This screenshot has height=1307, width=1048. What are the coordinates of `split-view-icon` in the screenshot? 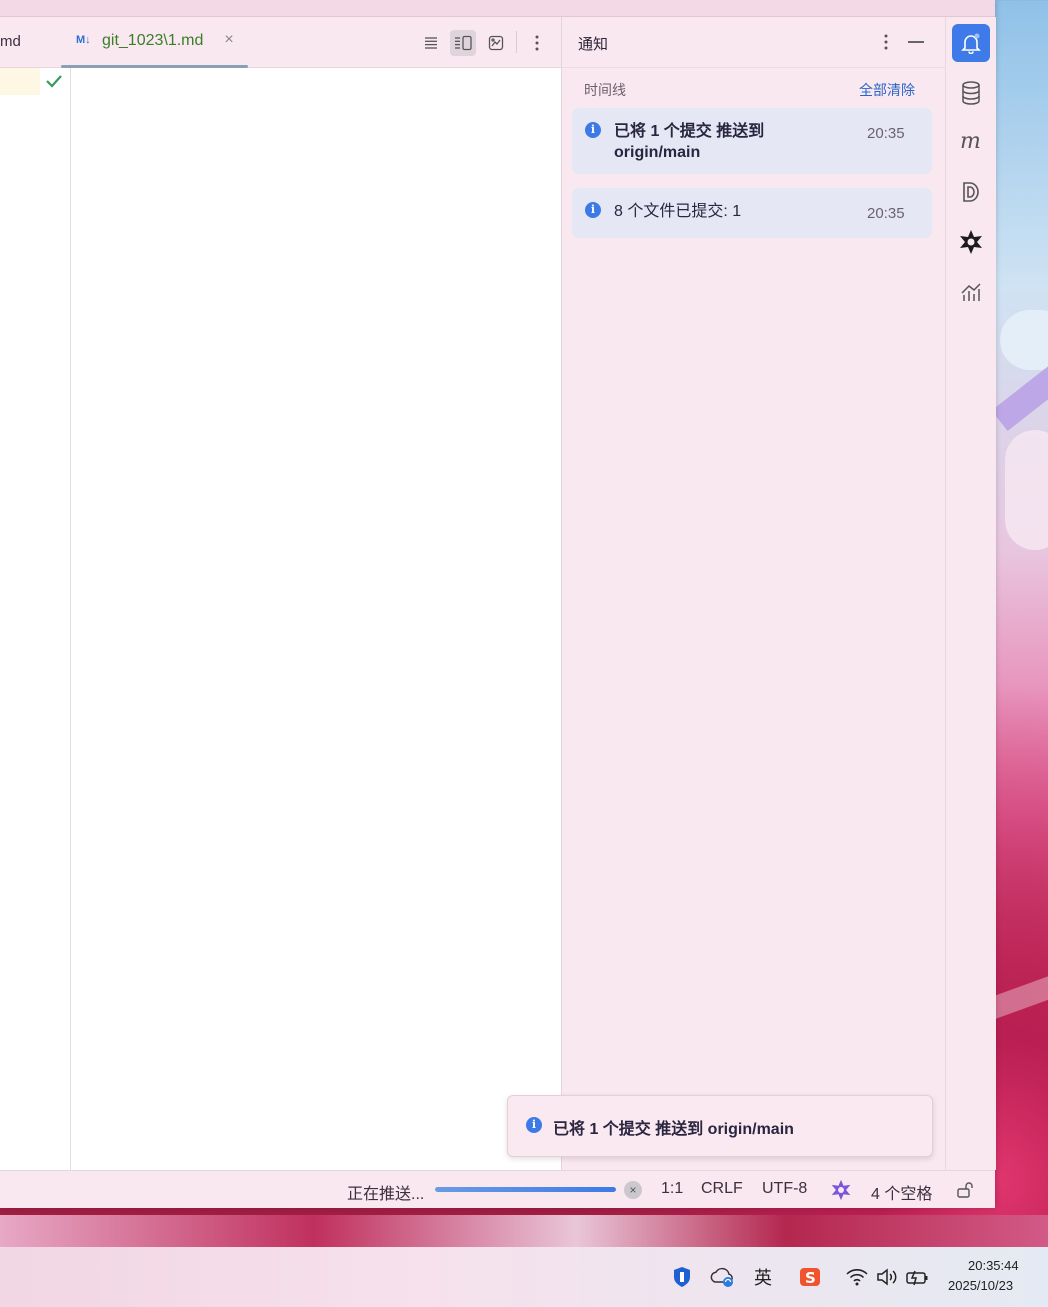 It's located at (463, 43).